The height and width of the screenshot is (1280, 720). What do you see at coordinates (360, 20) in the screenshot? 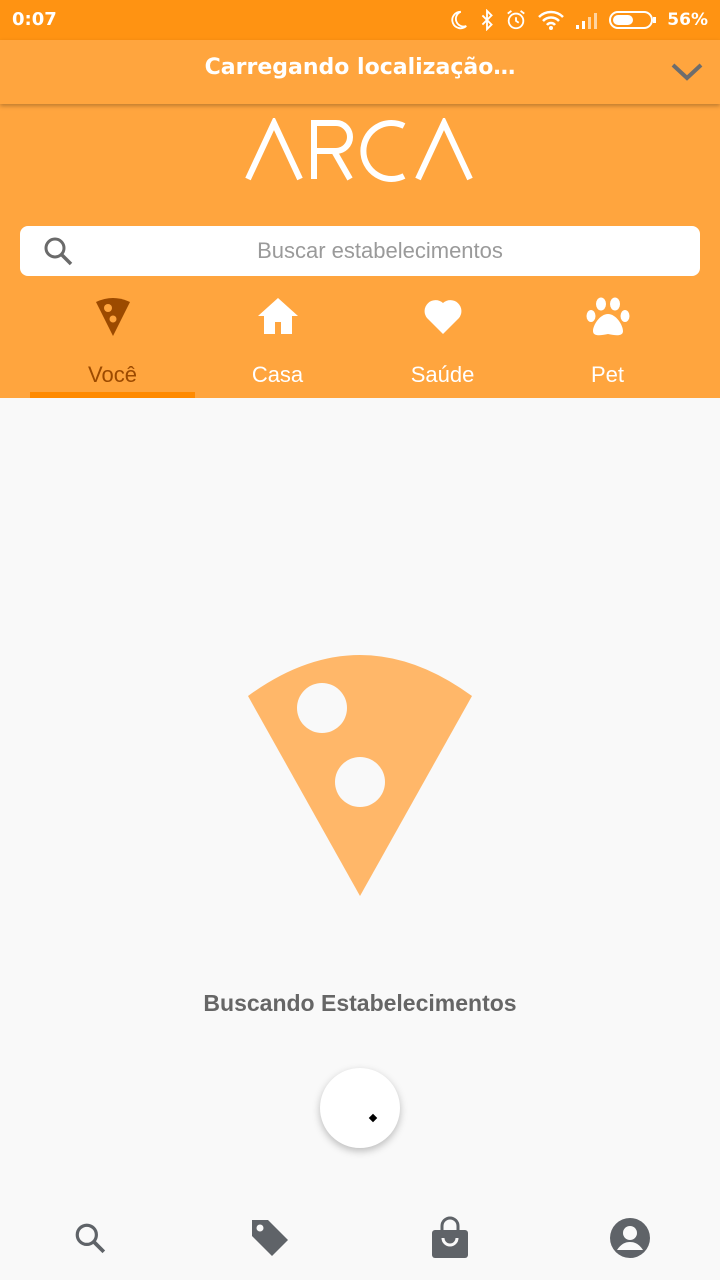
I see `status-bar: 0:07 56%` at bounding box center [360, 20].